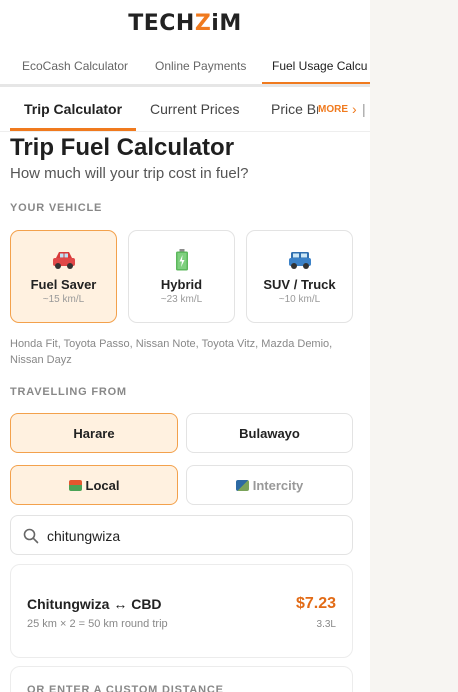 This screenshot has width=458, height=692. What do you see at coordinates (73, 109) in the screenshot?
I see `tab-trip-calculator: Trip Calculator` at bounding box center [73, 109].